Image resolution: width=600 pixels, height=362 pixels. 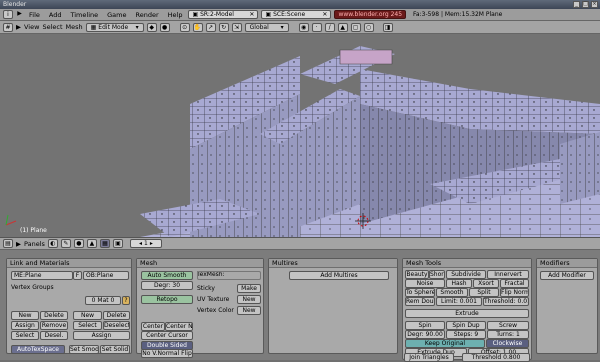 I want to click on turns-field: Turns: 1, so click(x=508, y=334).